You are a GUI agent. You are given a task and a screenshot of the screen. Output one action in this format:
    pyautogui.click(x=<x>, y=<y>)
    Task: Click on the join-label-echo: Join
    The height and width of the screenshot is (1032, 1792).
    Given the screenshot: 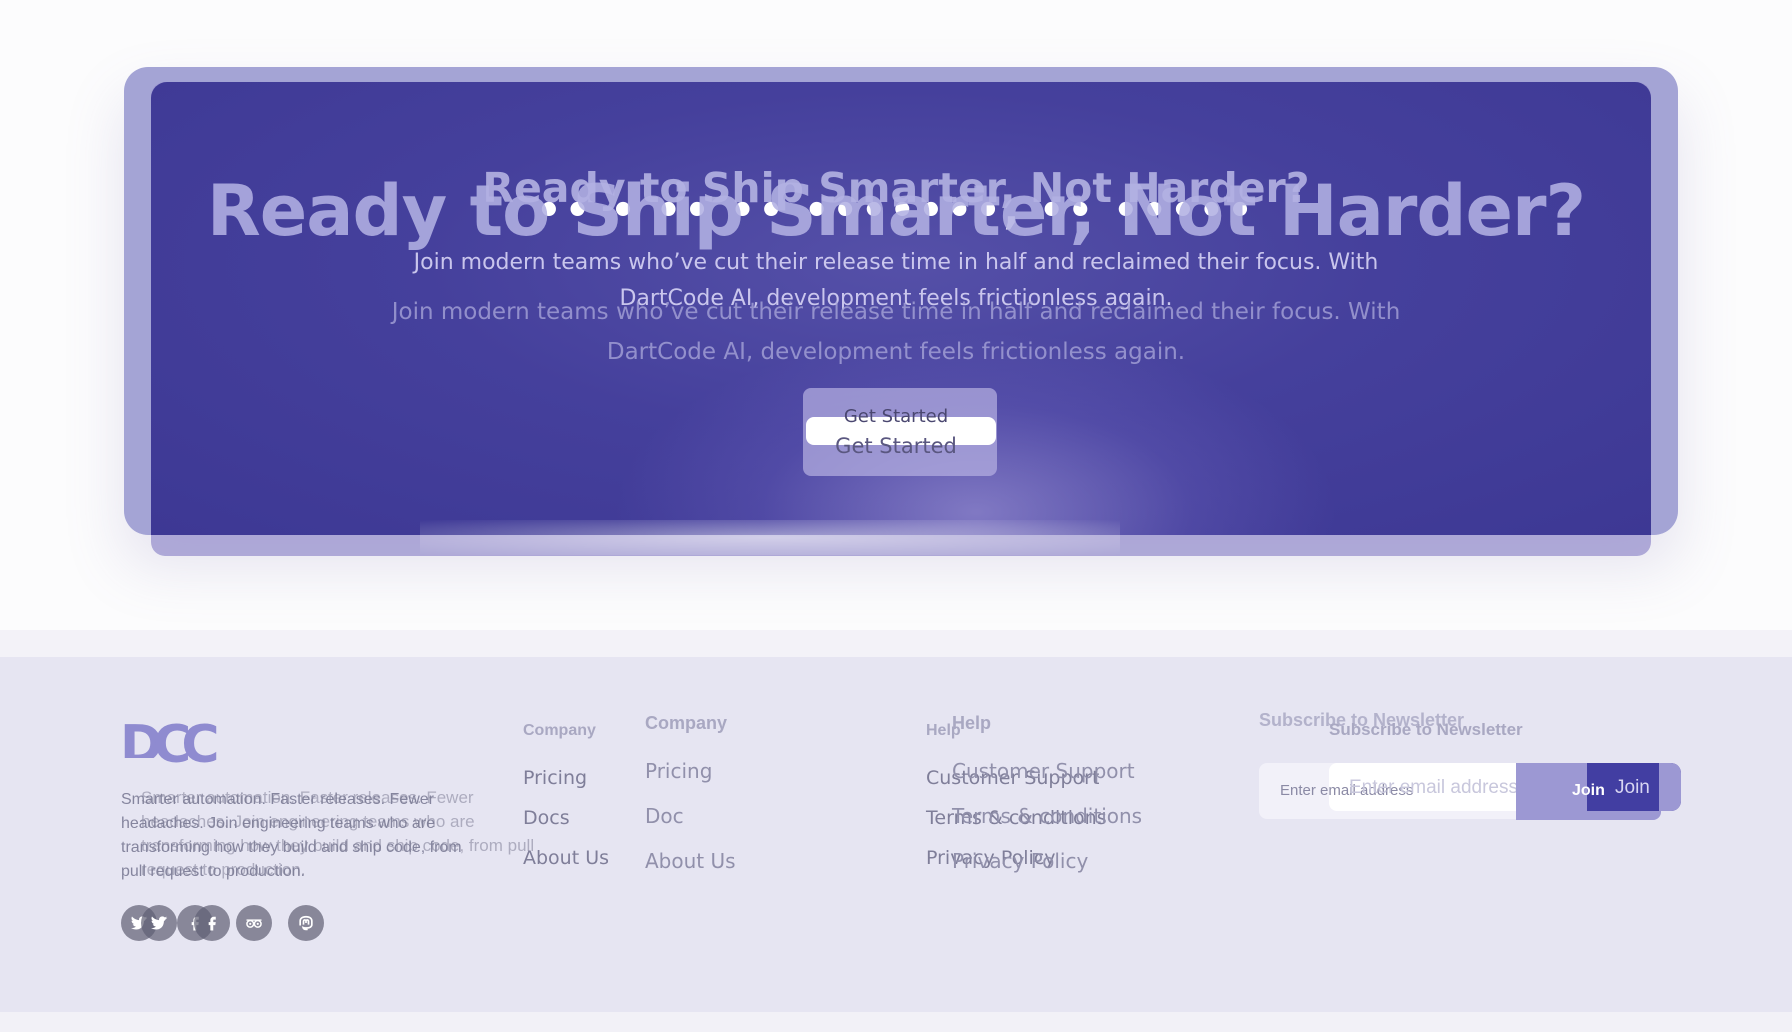 What is the action you would take?
    pyautogui.click(x=1632, y=787)
    